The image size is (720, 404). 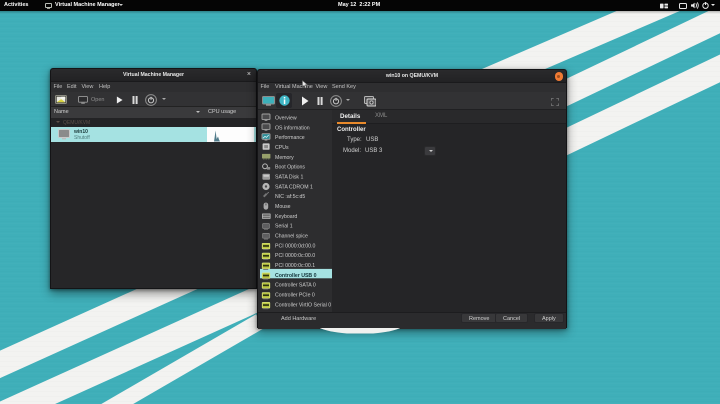 What do you see at coordinates (295, 285) in the screenshot?
I see `svg-text: Controller SATA 0` at bounding box center [295, 285].